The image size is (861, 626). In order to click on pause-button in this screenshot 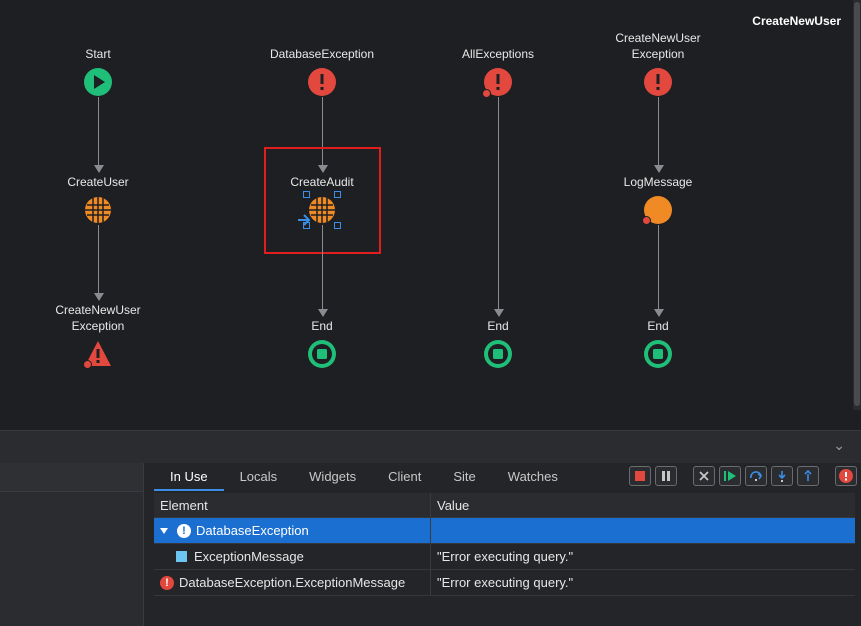, I will do `click(666, 476)`.